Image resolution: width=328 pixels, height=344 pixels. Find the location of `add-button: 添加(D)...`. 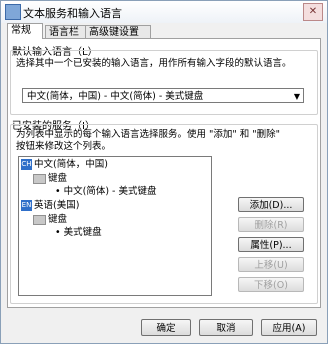

add-button: 添加(D)... is located at coordinates (271, 204).